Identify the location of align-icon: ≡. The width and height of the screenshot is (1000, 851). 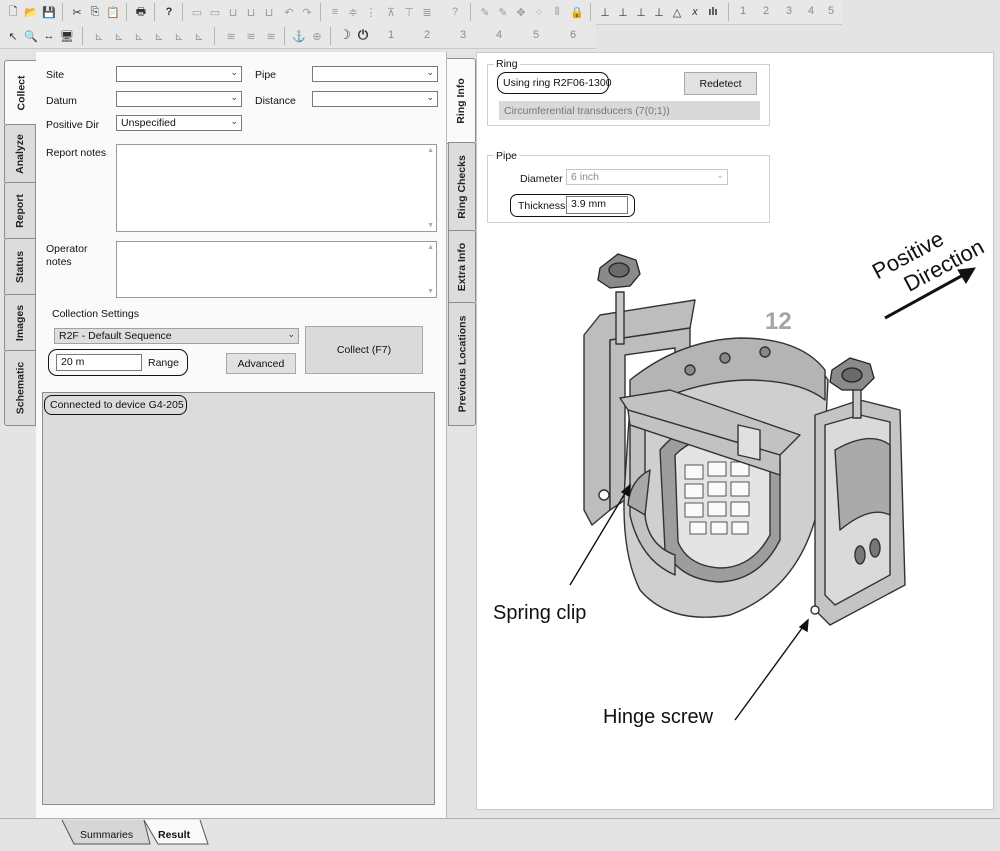
(335, 12).